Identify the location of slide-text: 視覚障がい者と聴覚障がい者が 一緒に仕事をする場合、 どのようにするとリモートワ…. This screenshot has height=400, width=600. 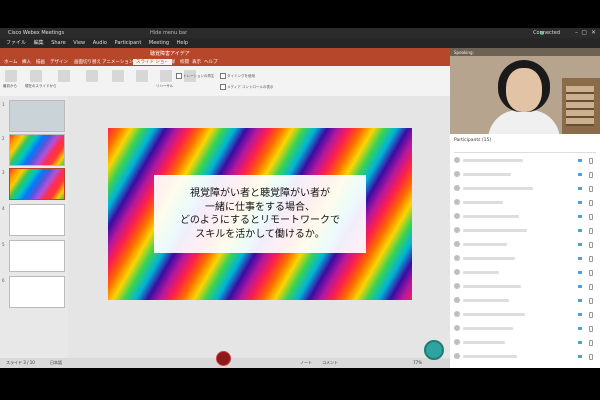
(260, 214).